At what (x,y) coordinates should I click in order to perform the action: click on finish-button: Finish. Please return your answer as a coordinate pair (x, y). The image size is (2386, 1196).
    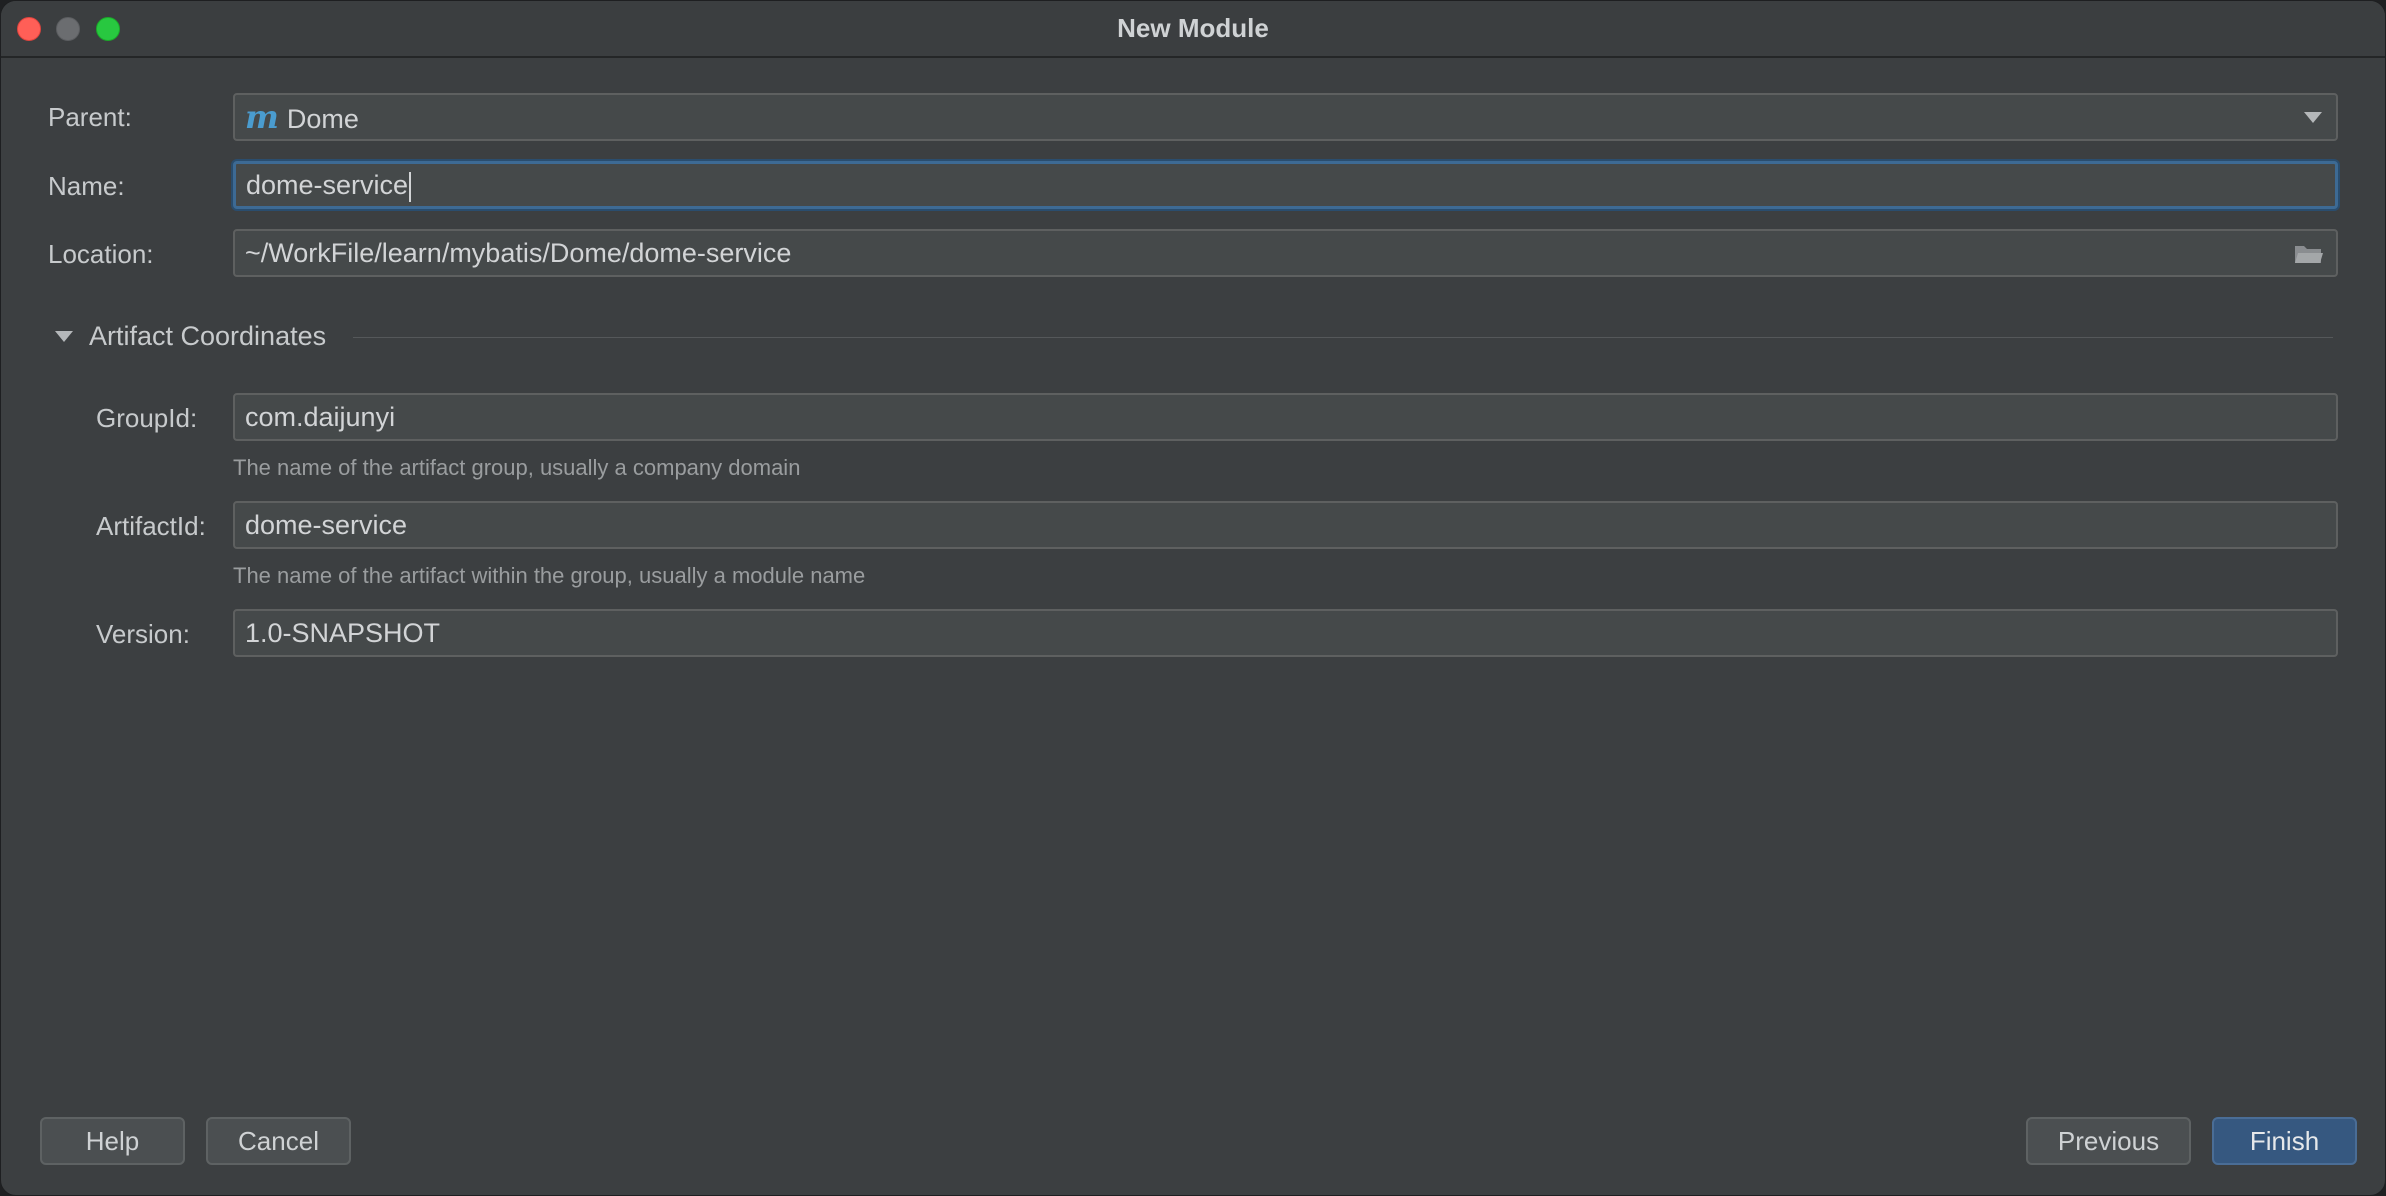
    Looking at the image, I should click on (2284, 1141).